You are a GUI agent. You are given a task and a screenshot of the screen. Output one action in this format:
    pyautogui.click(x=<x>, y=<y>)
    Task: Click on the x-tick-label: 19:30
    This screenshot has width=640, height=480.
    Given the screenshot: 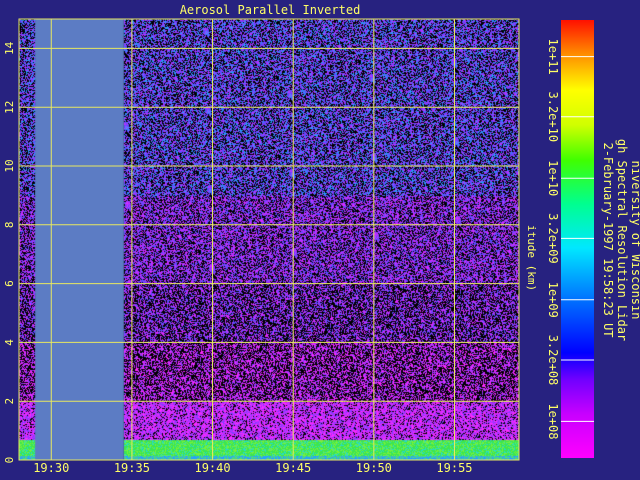 What is the action you would take?
    pyautogui.click(x=51, y=468)
    